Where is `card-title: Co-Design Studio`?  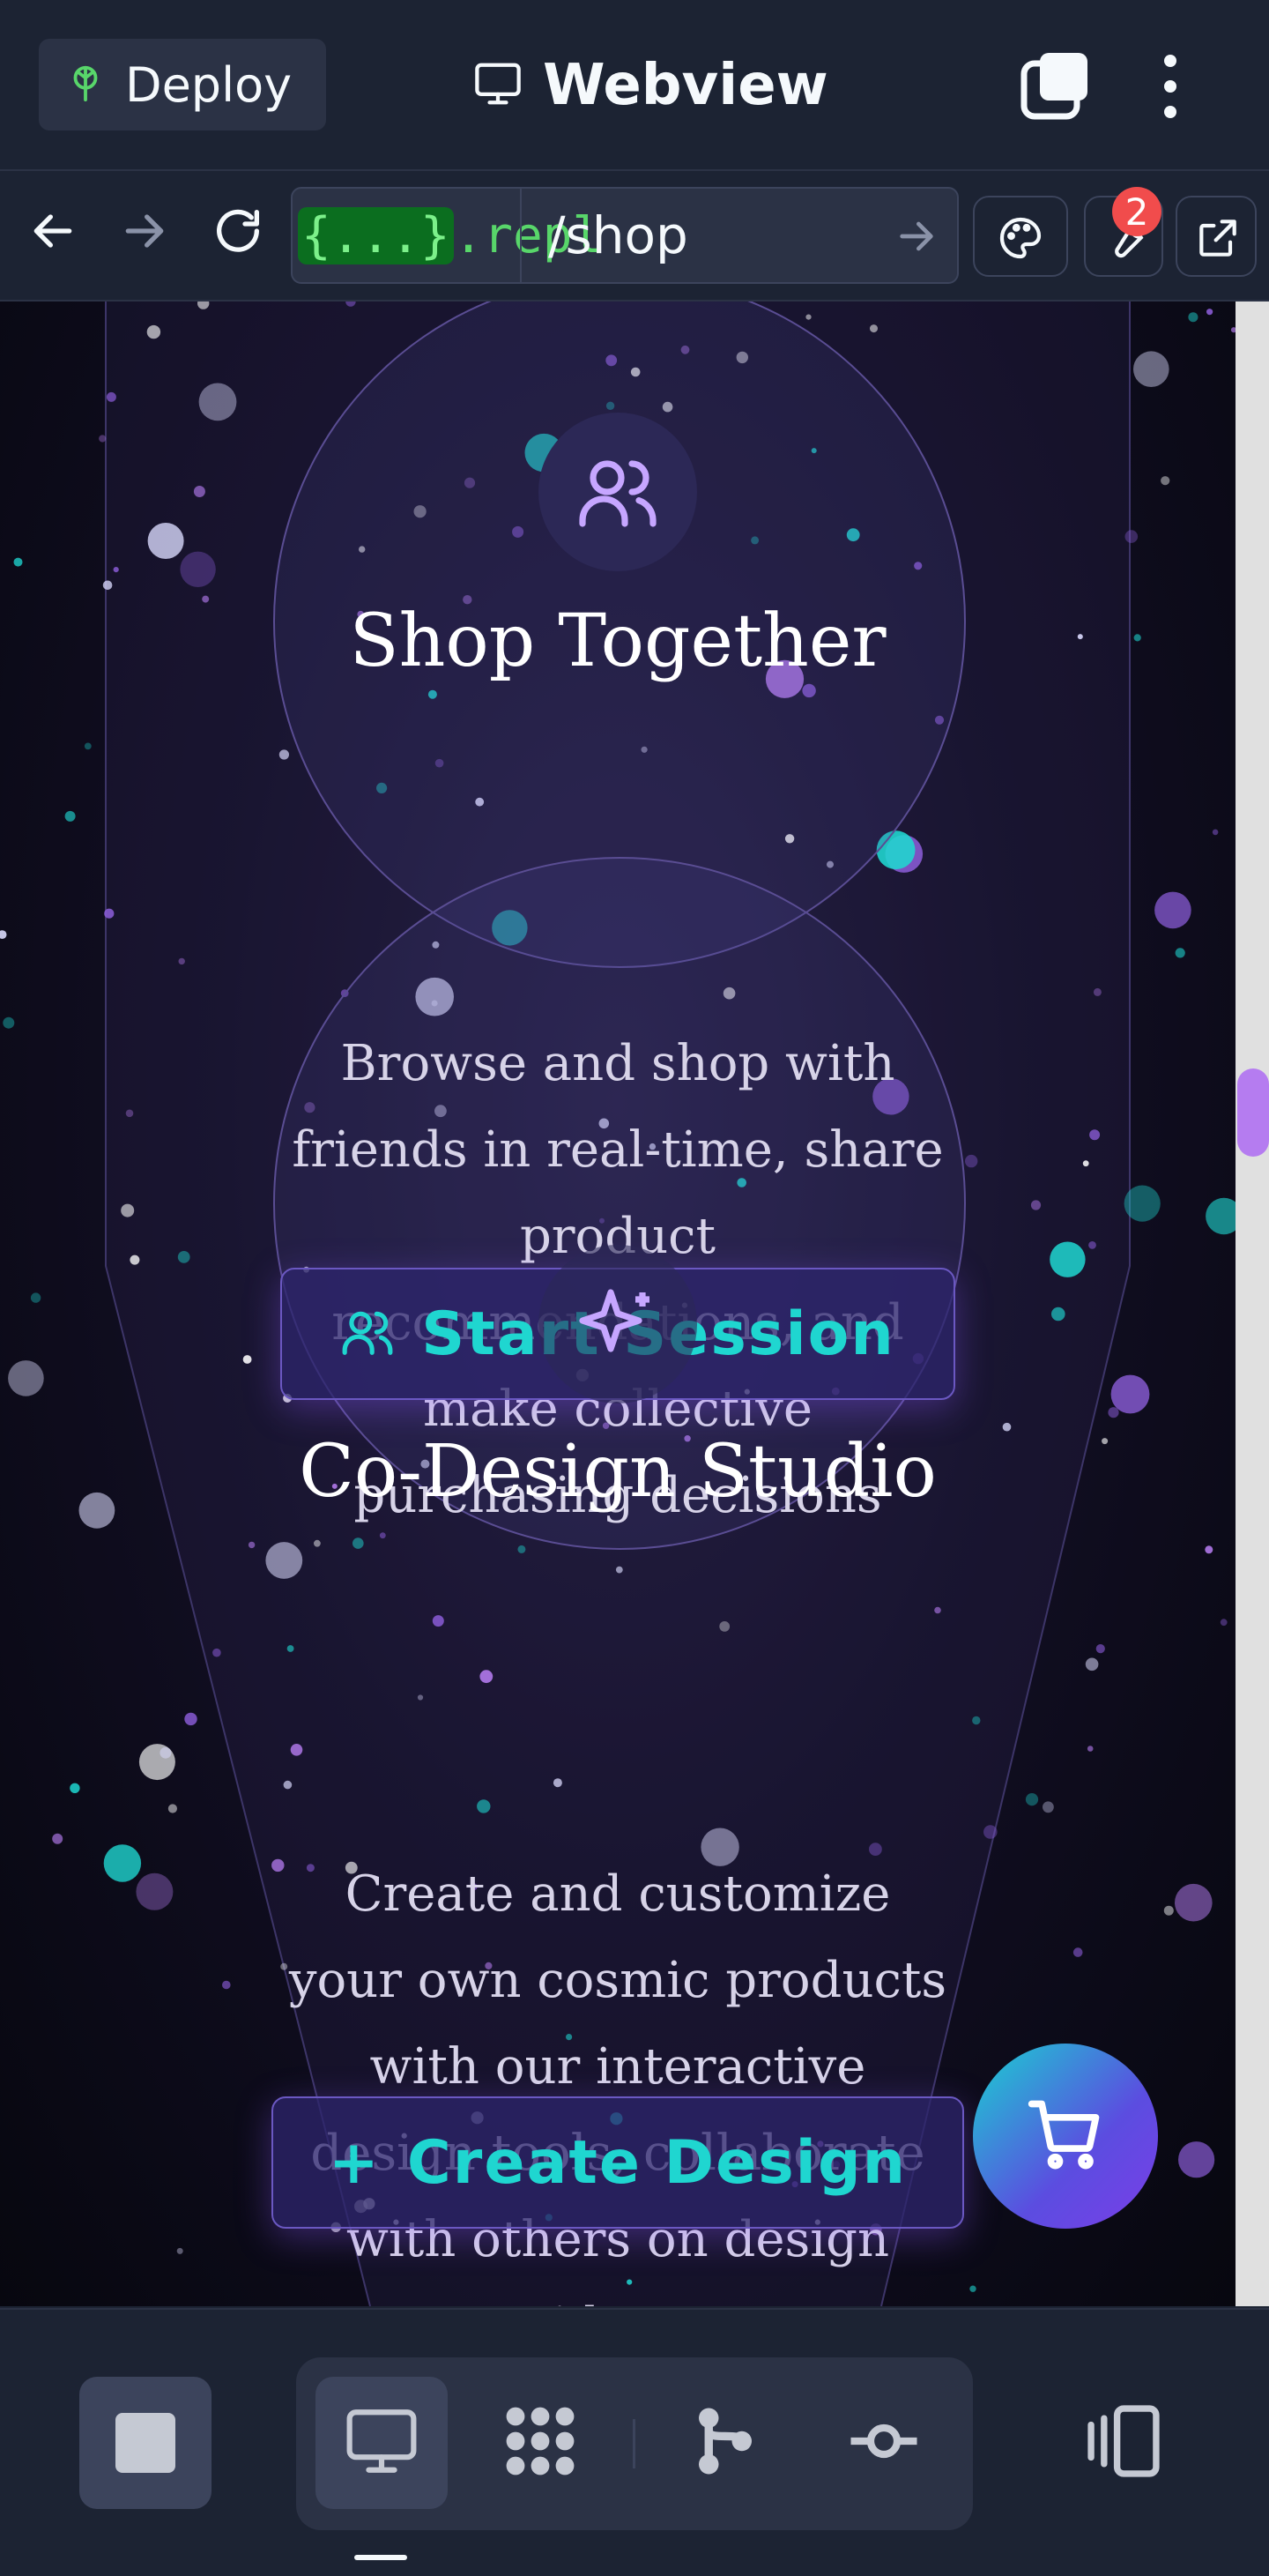 card-title: Co-Design Studio is located at coordinates (618, 1472).